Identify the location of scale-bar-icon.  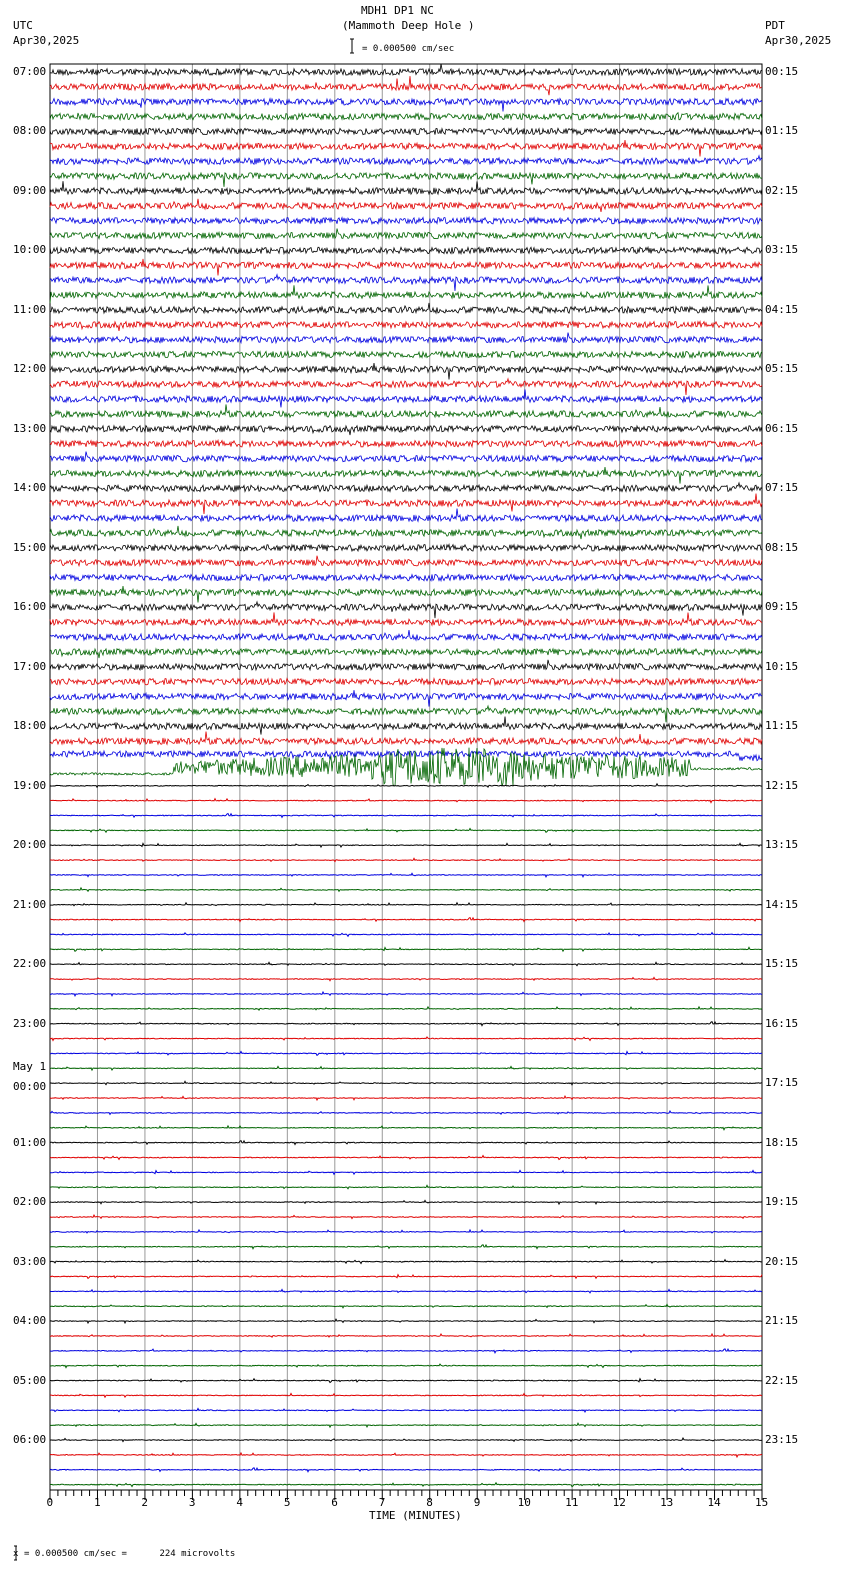
(352, 46).